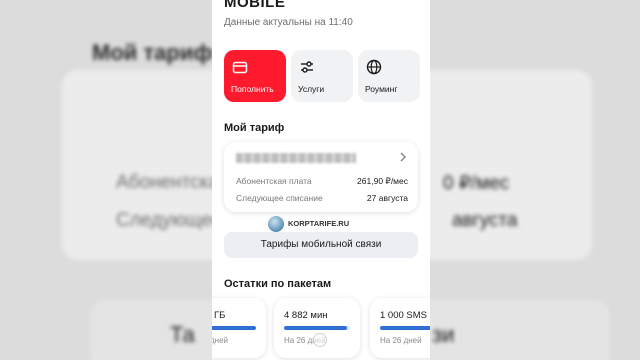  Describe the element at coordinates (321, 245) in the screenshot. I see `mobile-tariffs-button: Тарифы мобильной связи` at that location.